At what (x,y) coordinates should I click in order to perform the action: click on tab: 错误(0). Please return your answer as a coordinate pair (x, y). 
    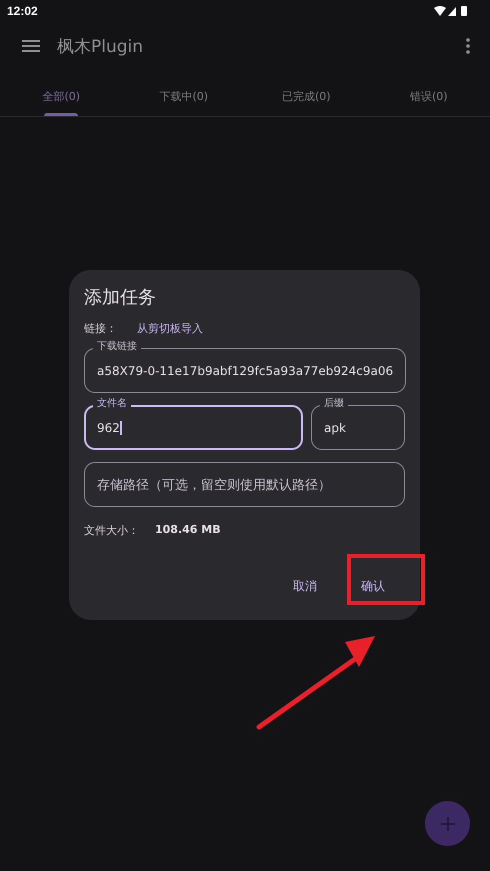
    Looking at the image, I should click on (429, 96).